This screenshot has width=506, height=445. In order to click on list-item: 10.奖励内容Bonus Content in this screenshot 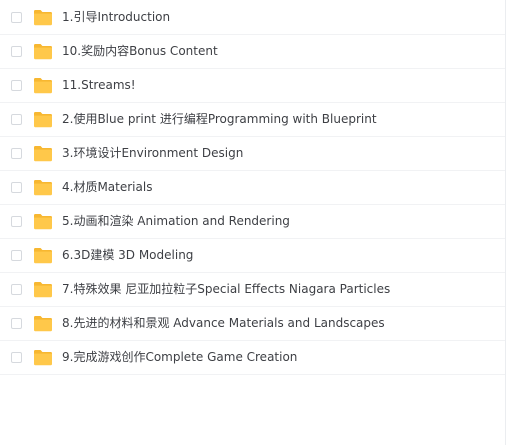, I will do `click(253, 52)`.